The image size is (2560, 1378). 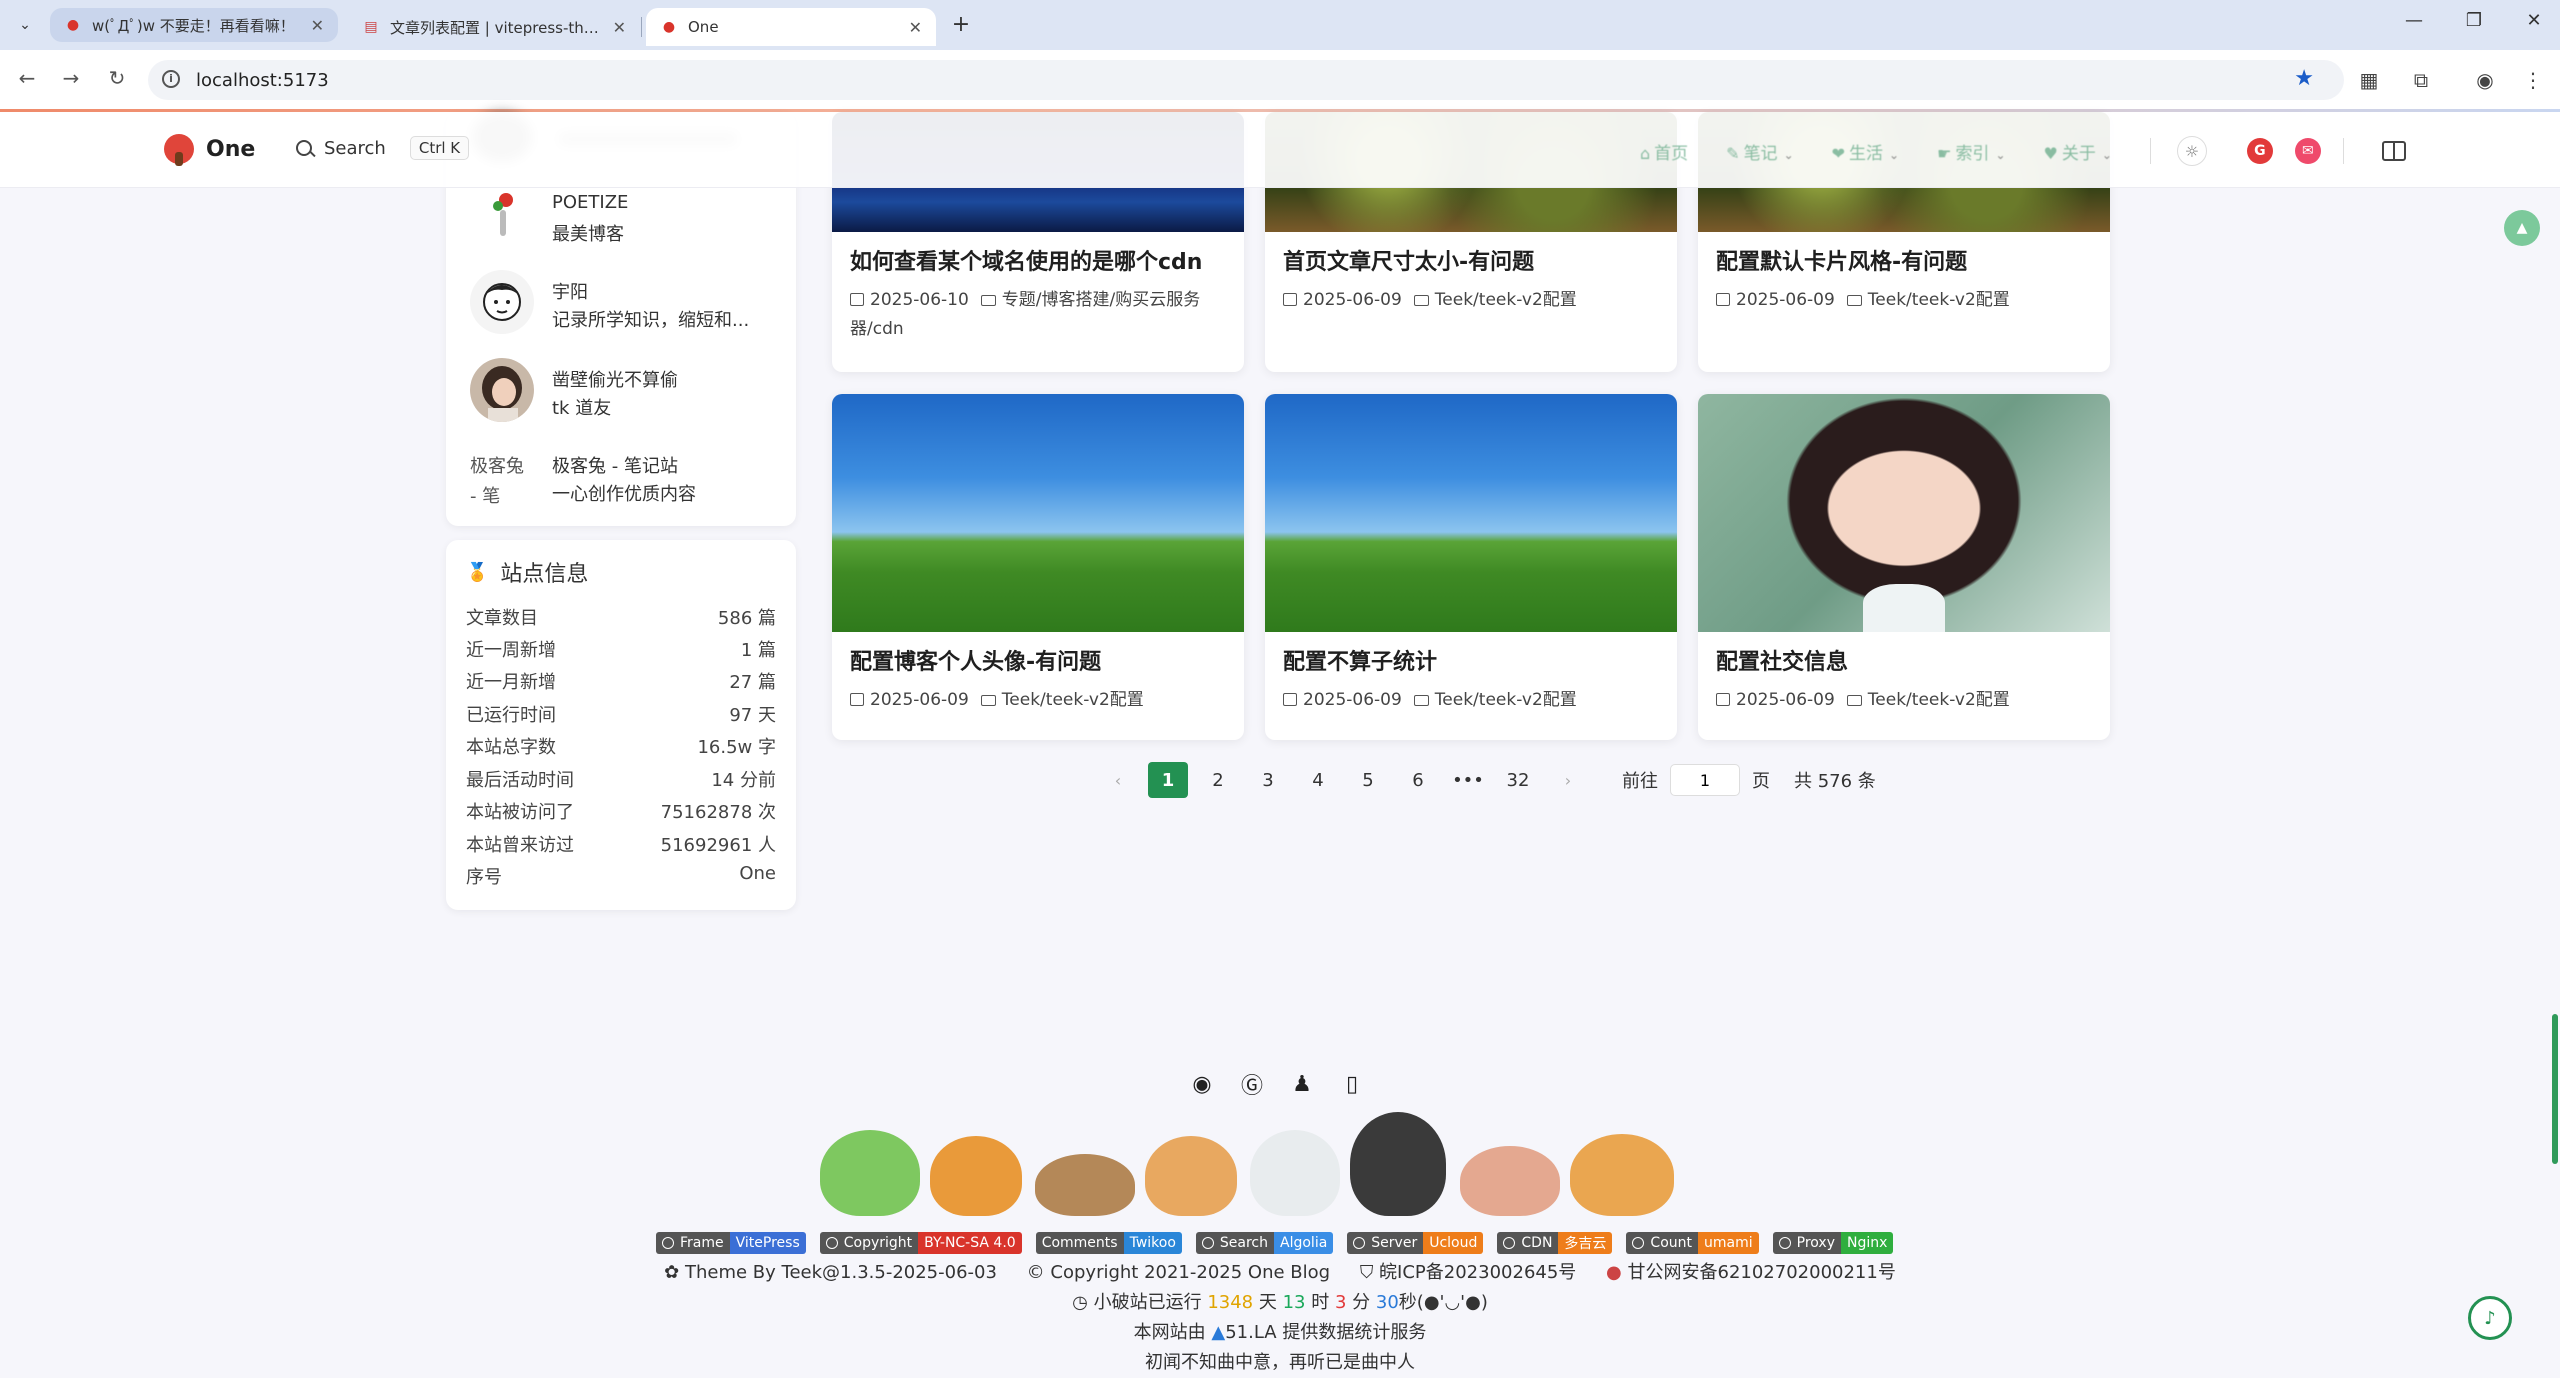 What do you see at coordinates (920, 1243) in the screenshot?
I see `badge-copyright: Copyright BY-NC-SA 4.0` at bounding box center [920, 1243].